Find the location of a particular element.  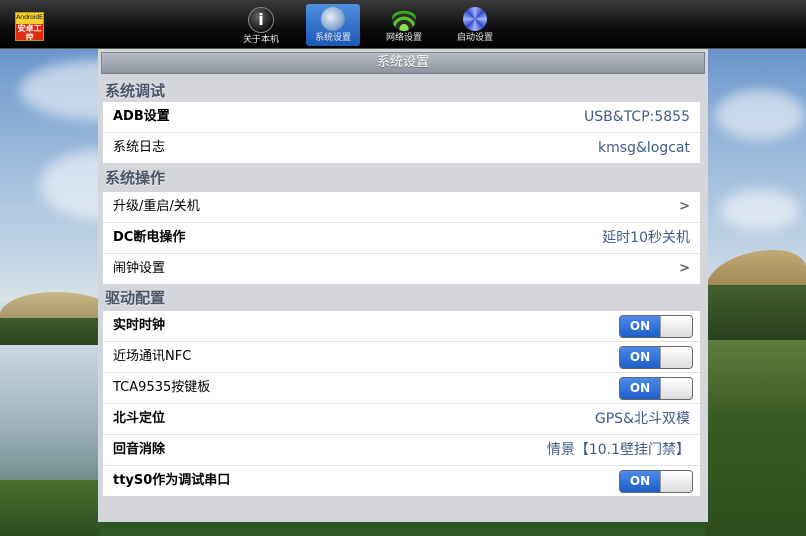

tab-about-device: i 关于本机 is located at coordinates (261, 25).